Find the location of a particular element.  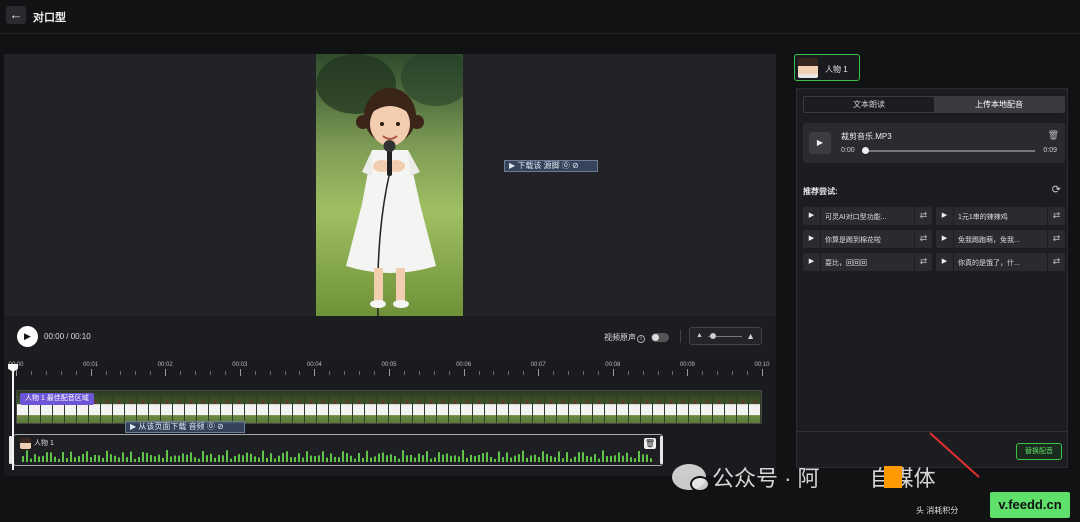

audio-progress-track is located at coordinates (949, 151).